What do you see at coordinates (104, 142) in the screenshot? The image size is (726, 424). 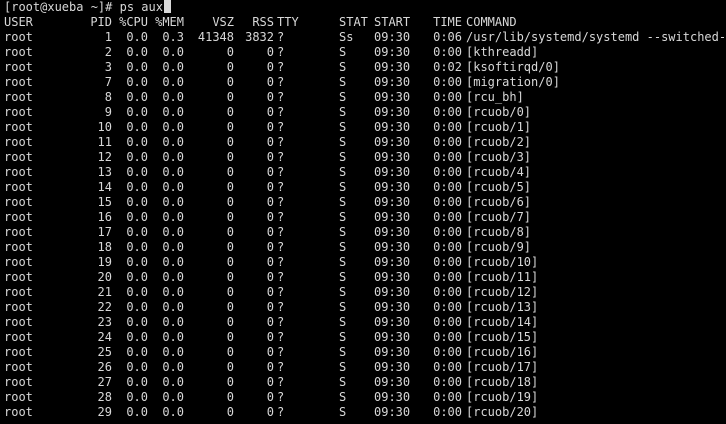 I see `process-pid: 11` at bounding box center [104, 142].